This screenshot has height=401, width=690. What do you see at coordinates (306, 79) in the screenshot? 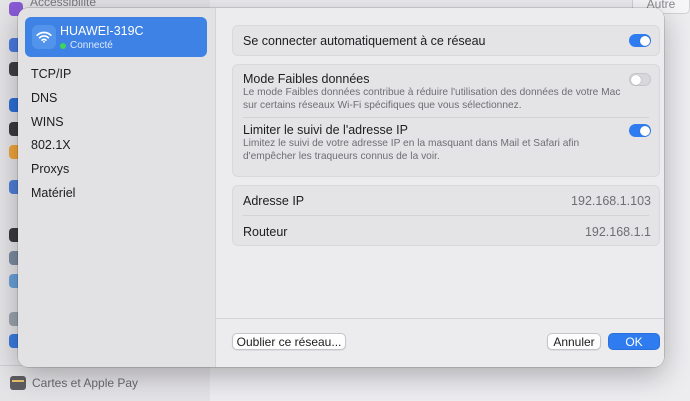
I see `low-data-label: Mode Faibles données` at bounding box center [306, 79].